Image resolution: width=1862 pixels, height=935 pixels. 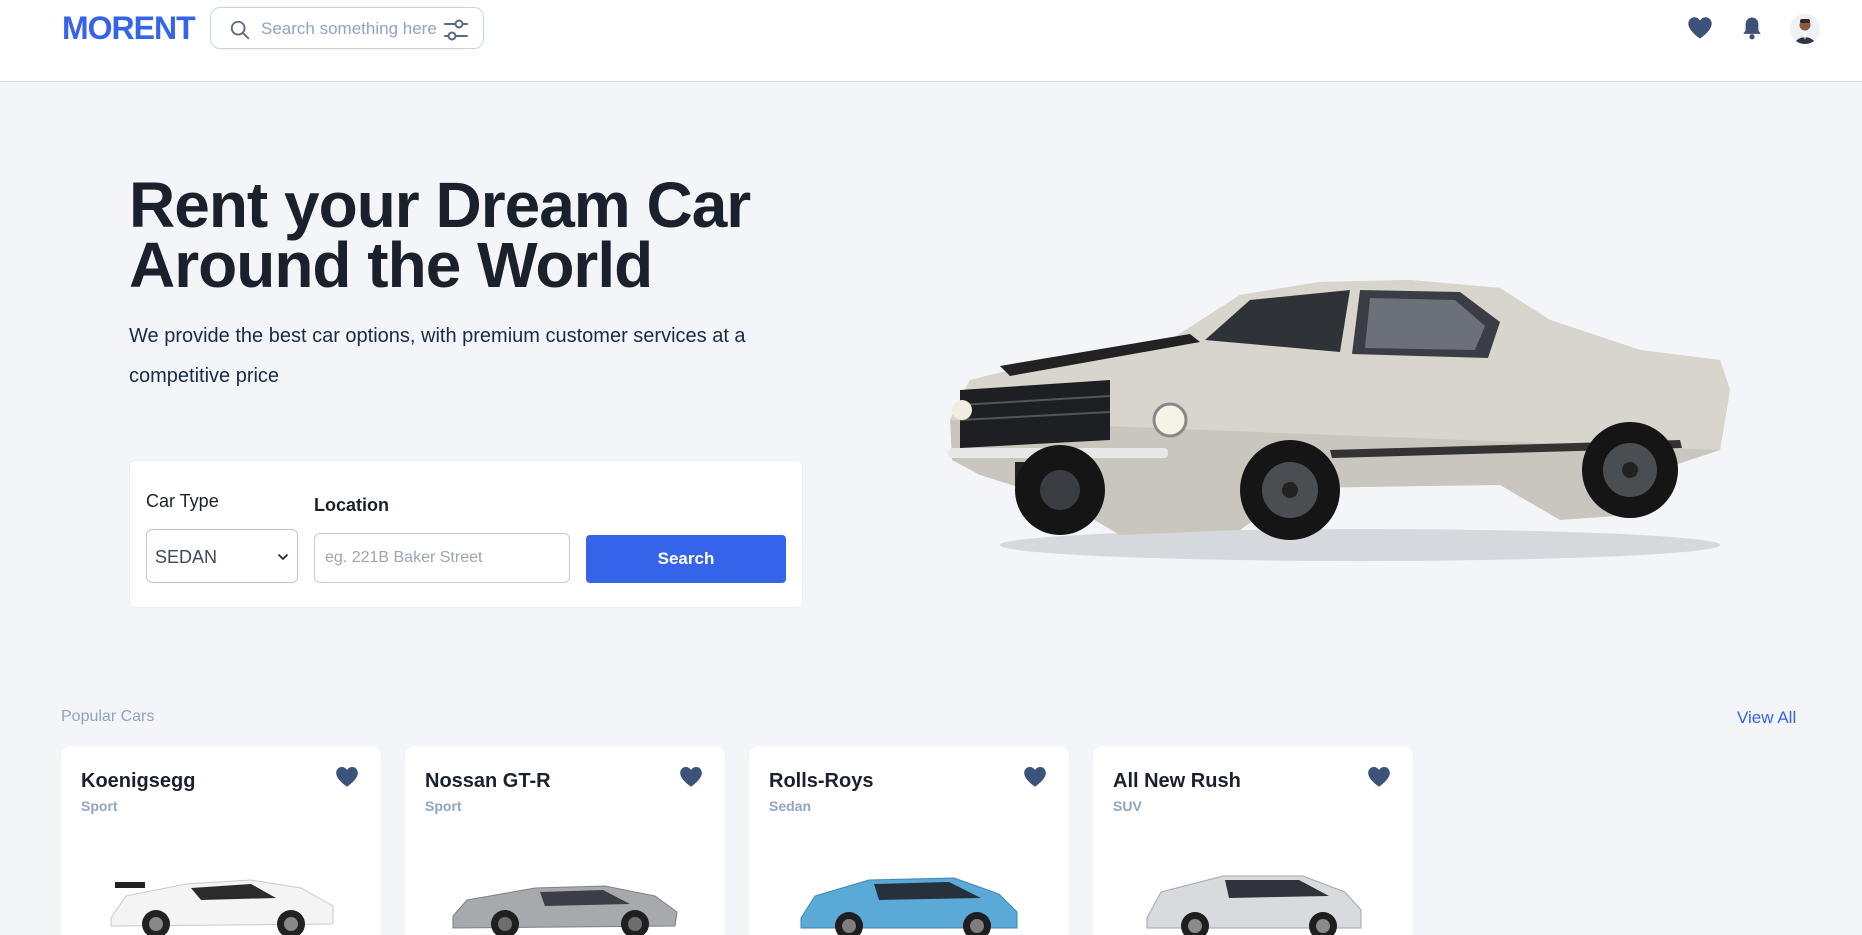 I want to click on car-card: Koenigsegg Sport, so click(x=221, y=840).